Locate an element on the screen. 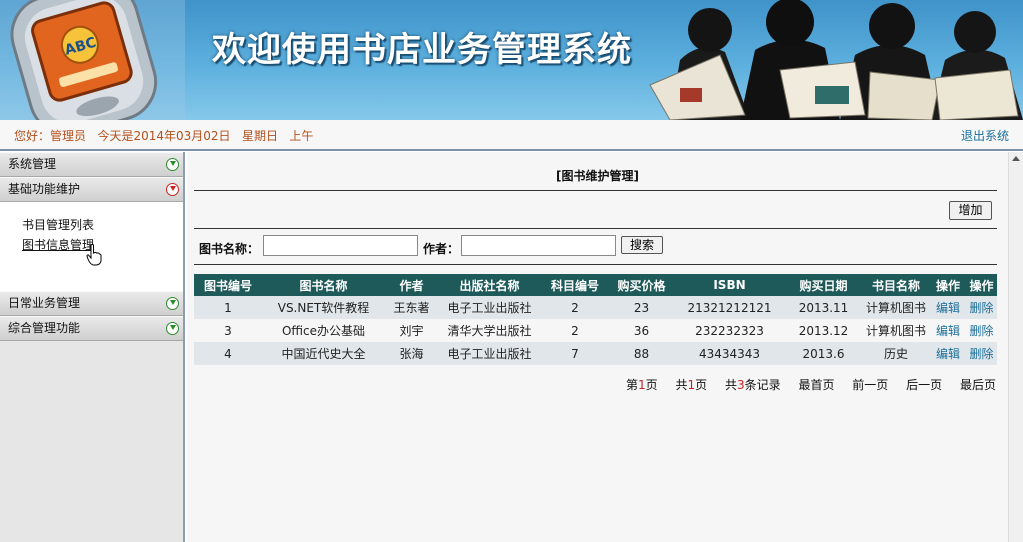 Image resolution: width=1023 pixels, height=542 pixels. sidebar-group-daily: 日常业务管理 is located at coordinates (91, 303).